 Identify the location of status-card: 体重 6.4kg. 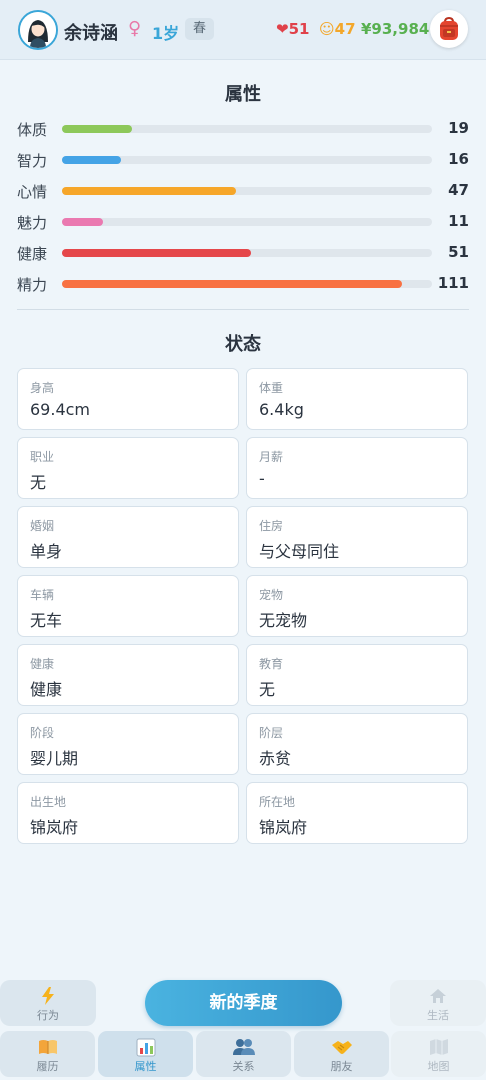
(357, 399).